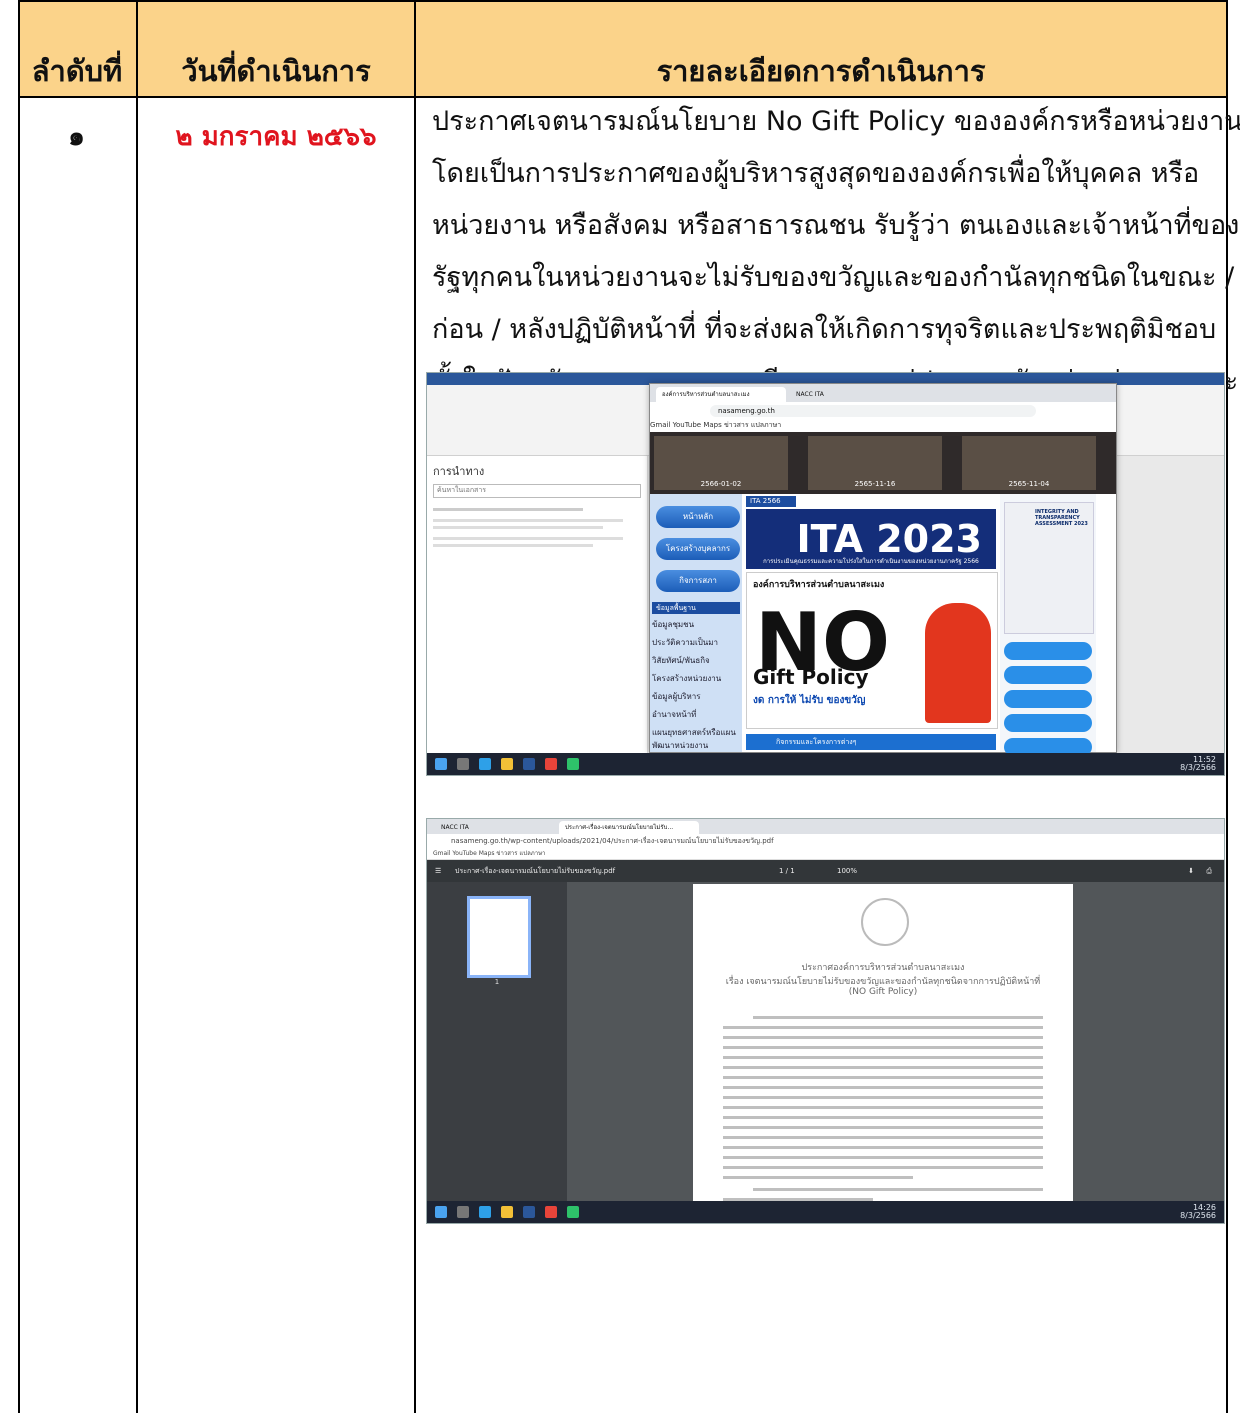 The image size is (1240, 1413). I want to click on page-indicator: 1 / 1, so click(787, 871).